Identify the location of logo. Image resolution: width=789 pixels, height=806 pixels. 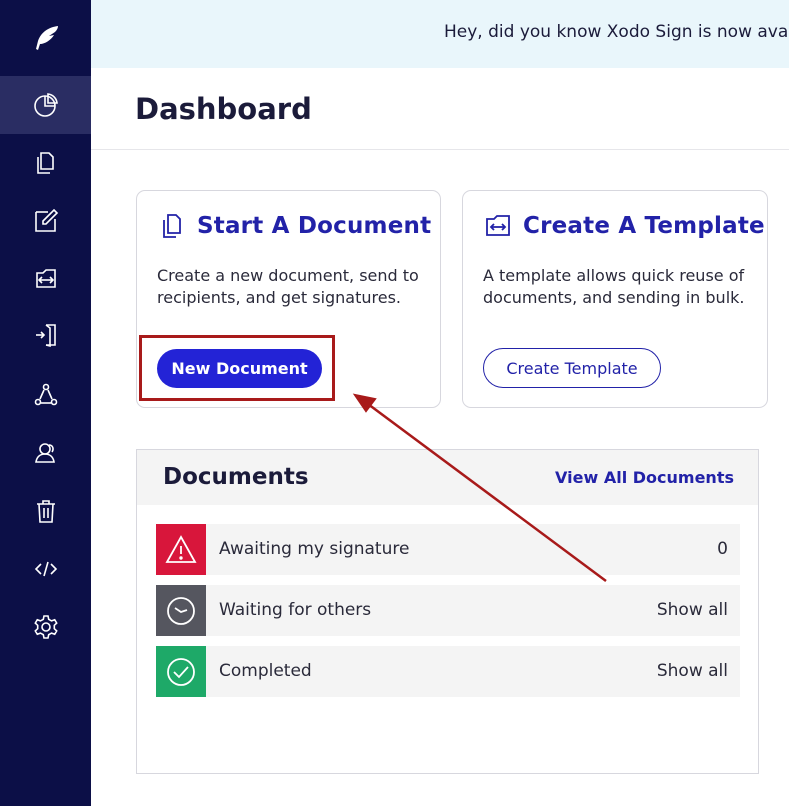
(45, 38).